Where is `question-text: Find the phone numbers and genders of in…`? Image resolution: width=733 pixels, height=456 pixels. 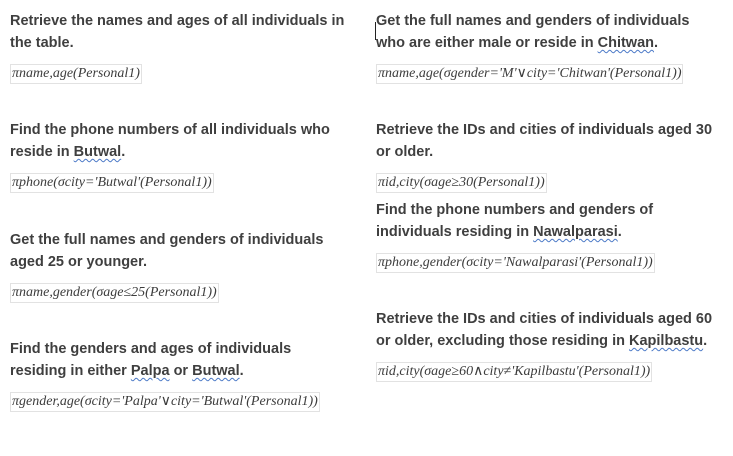
question-text: Find the phone numbers and genders of in… is located at coordinates (546, 221).